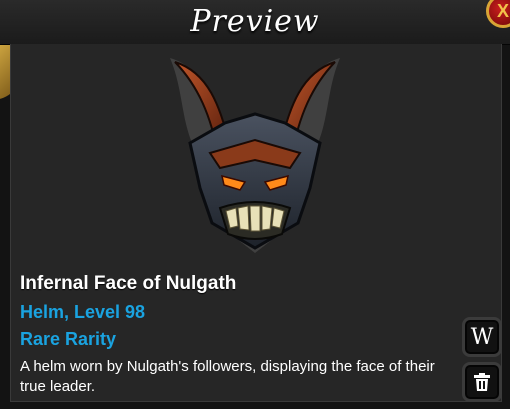 The height and width of the screenshot is (409, 510). I want to click on title-bar: Preview, so click(255, 22).